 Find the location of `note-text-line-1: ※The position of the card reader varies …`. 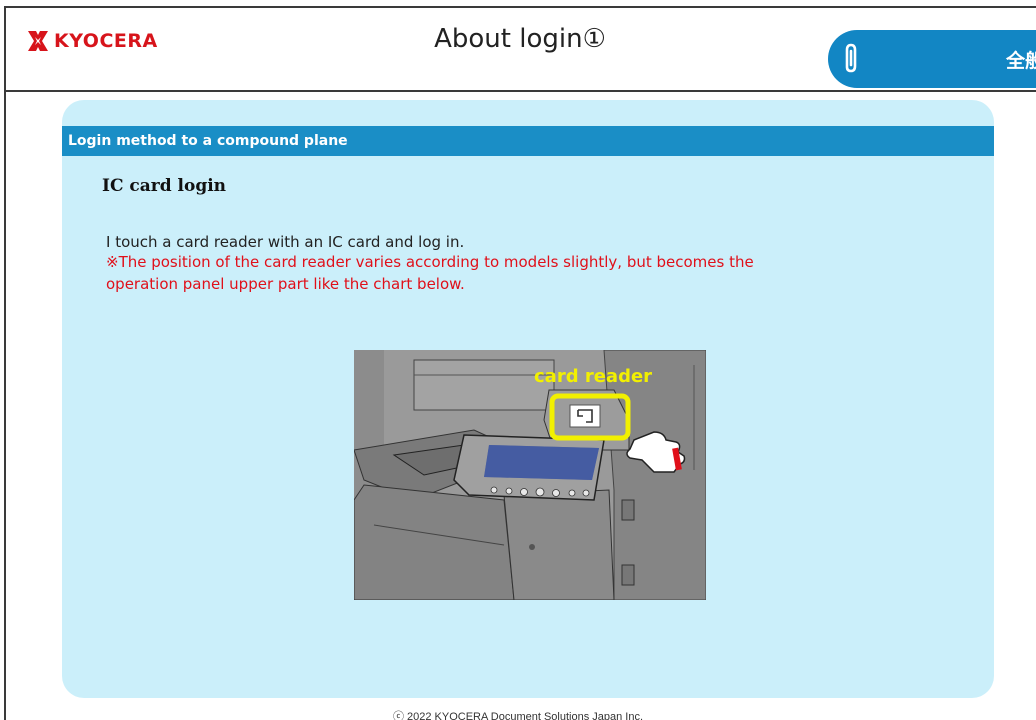

note-text-line-1: ※The position of the card reader varies … is located at coordinates (430, 262).